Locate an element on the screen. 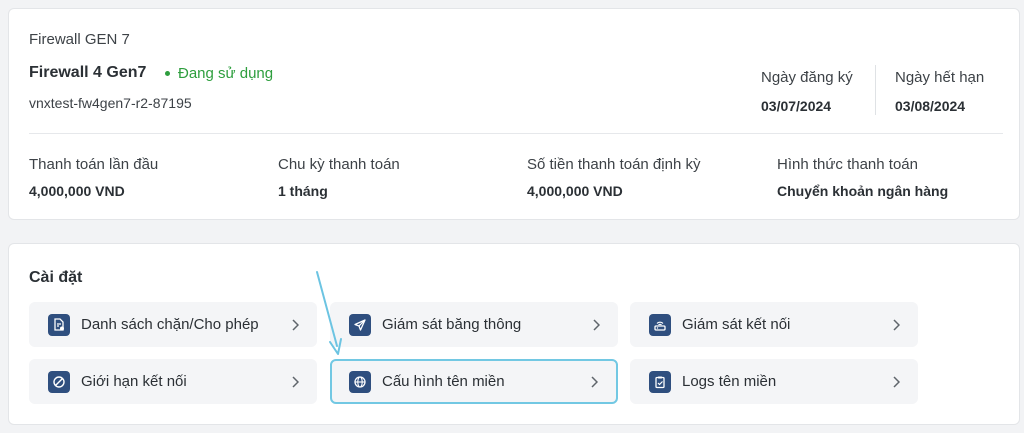 This screenshot has height=433, width=1024. status-badge: Đang sử dụng is located at coordinates (219, 73).